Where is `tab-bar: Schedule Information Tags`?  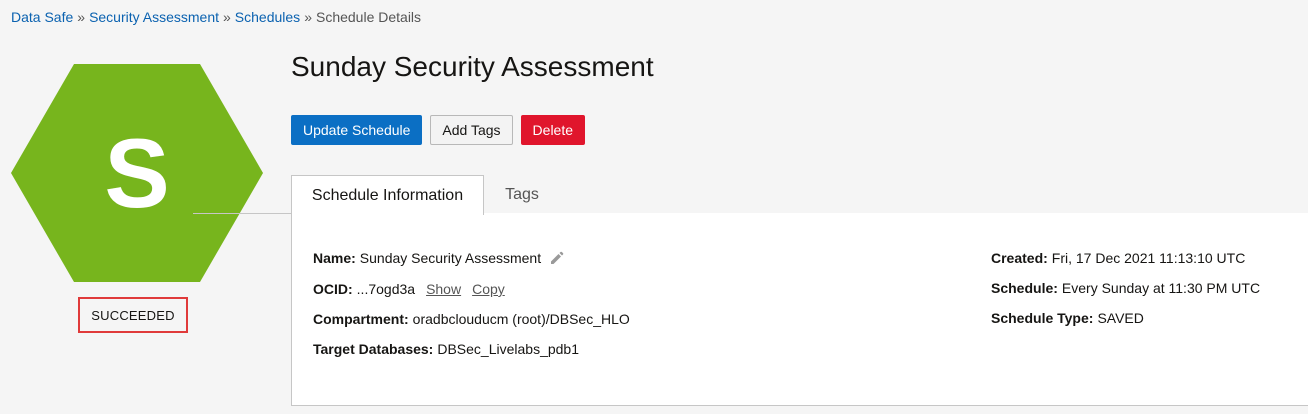
tab-bar: Schedule Information Tags is located at coordinates (799, 195).